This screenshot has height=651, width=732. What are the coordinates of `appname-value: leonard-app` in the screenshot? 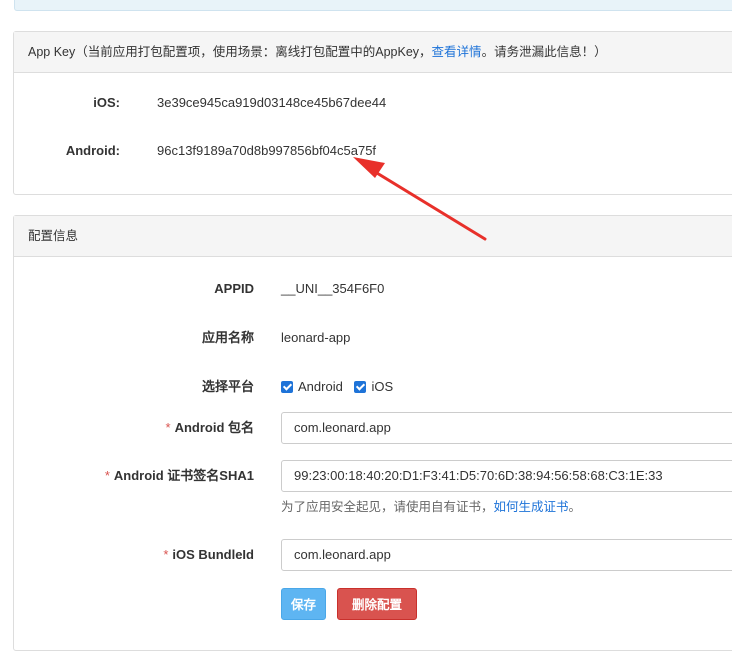 It's located at (316, 337).